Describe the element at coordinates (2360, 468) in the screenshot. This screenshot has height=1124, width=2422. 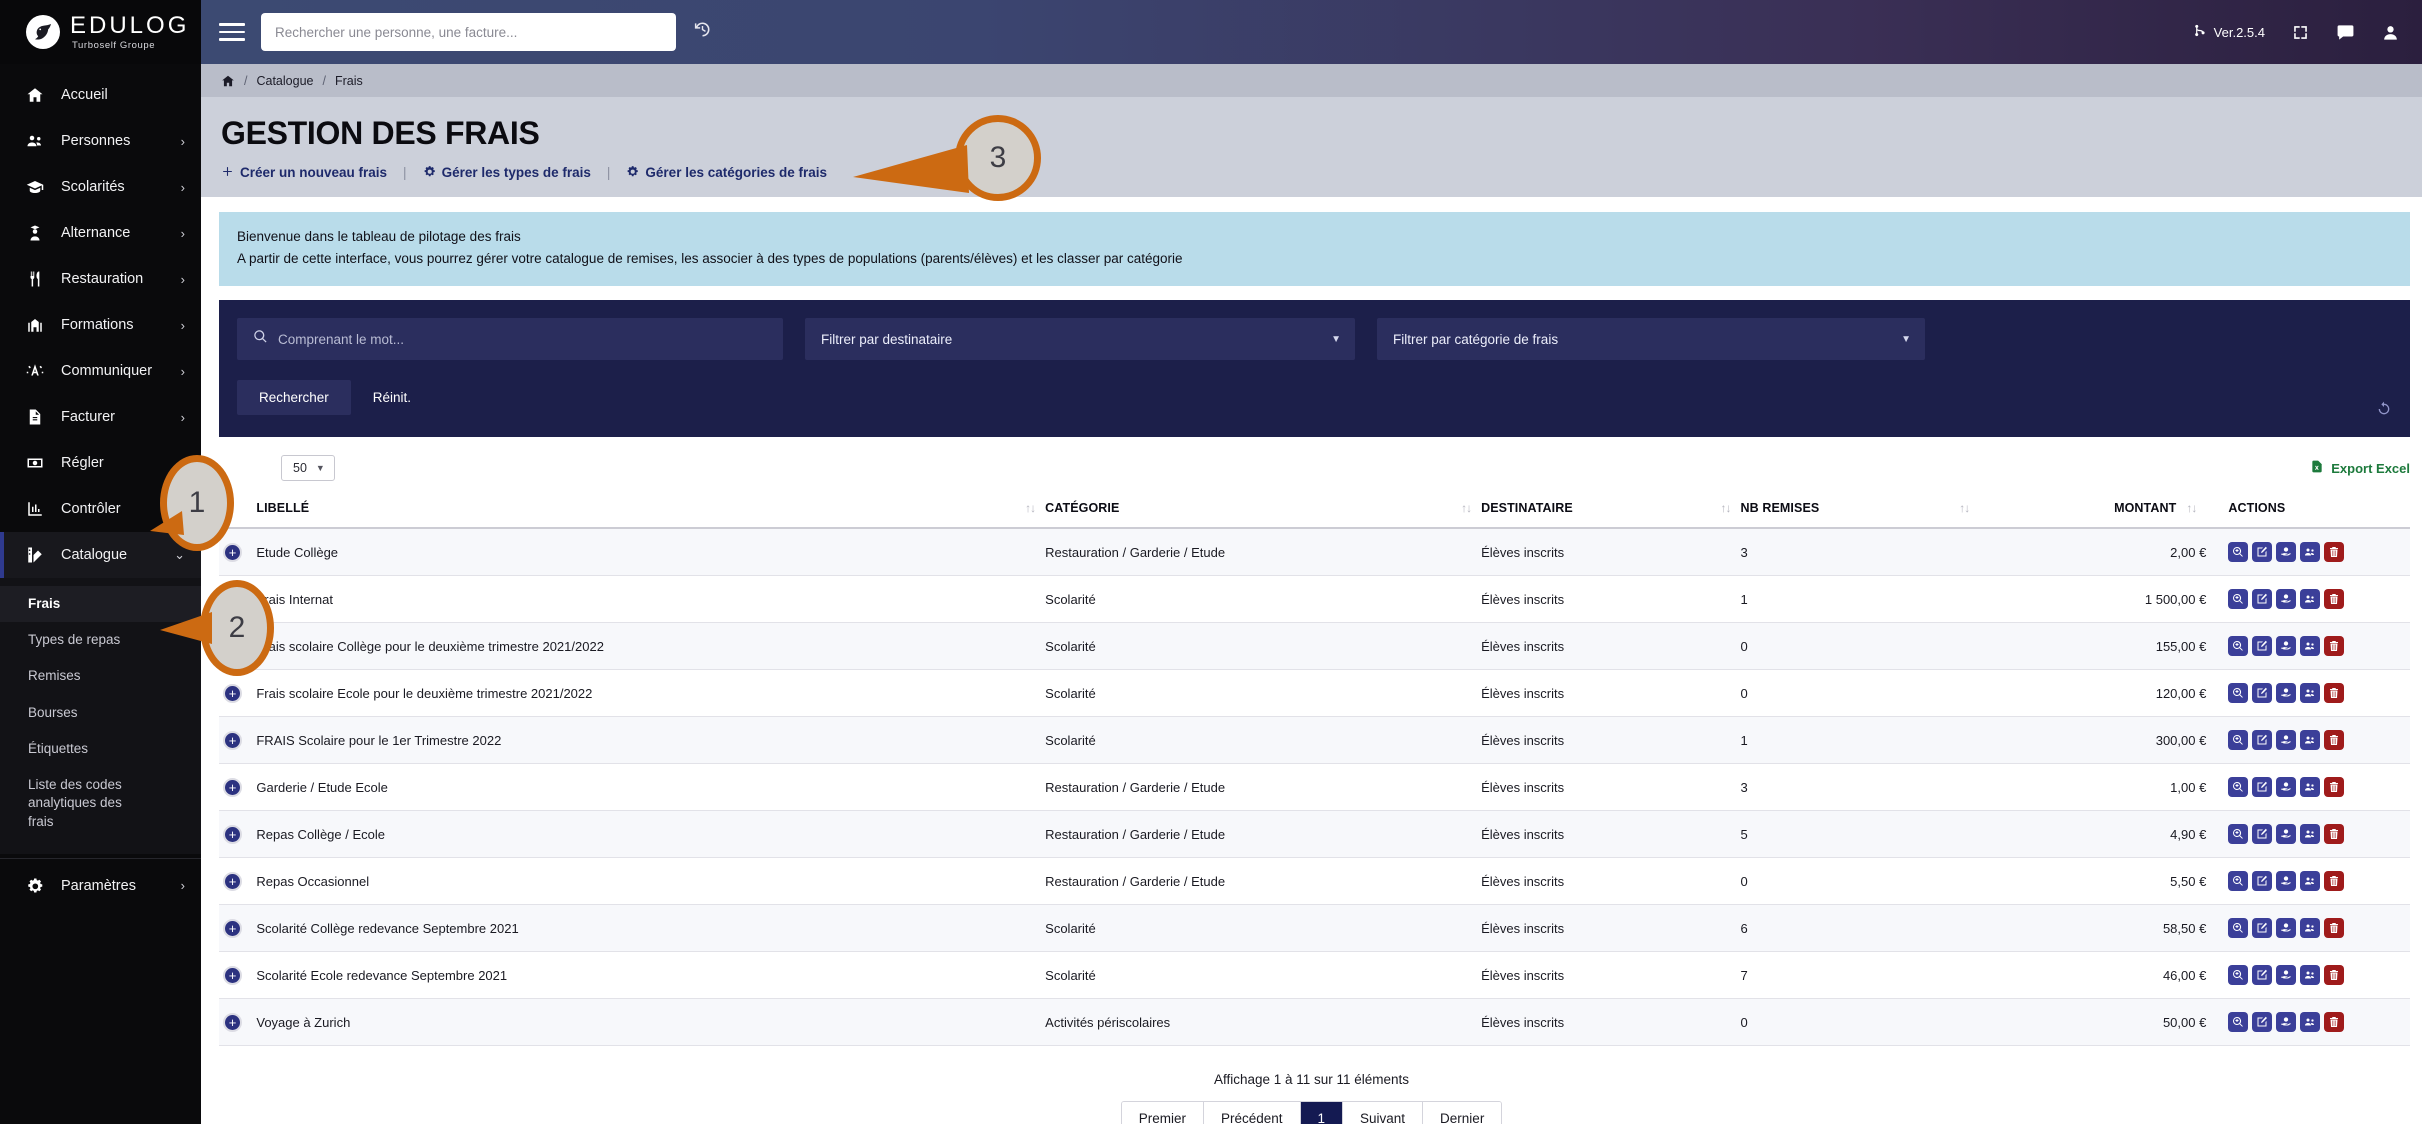
I see `export-excel-button: Export Excel` at that location.